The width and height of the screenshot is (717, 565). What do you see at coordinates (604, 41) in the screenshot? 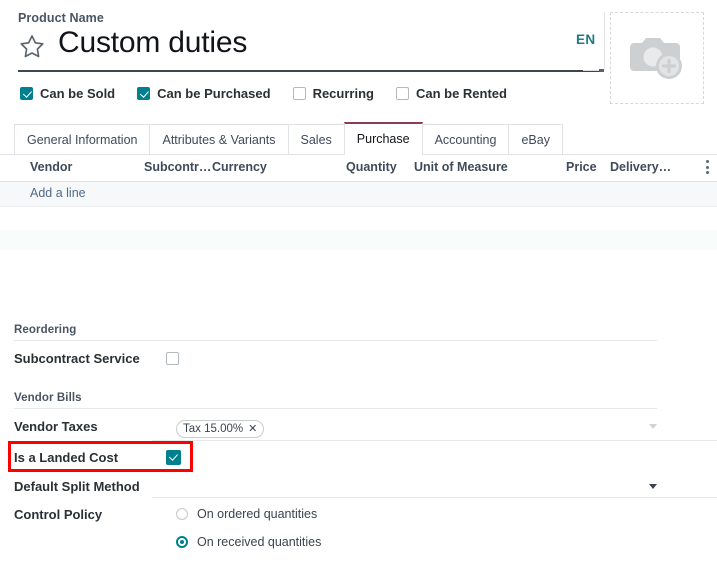
I see `header-divider` at bounding box center [604, 41].